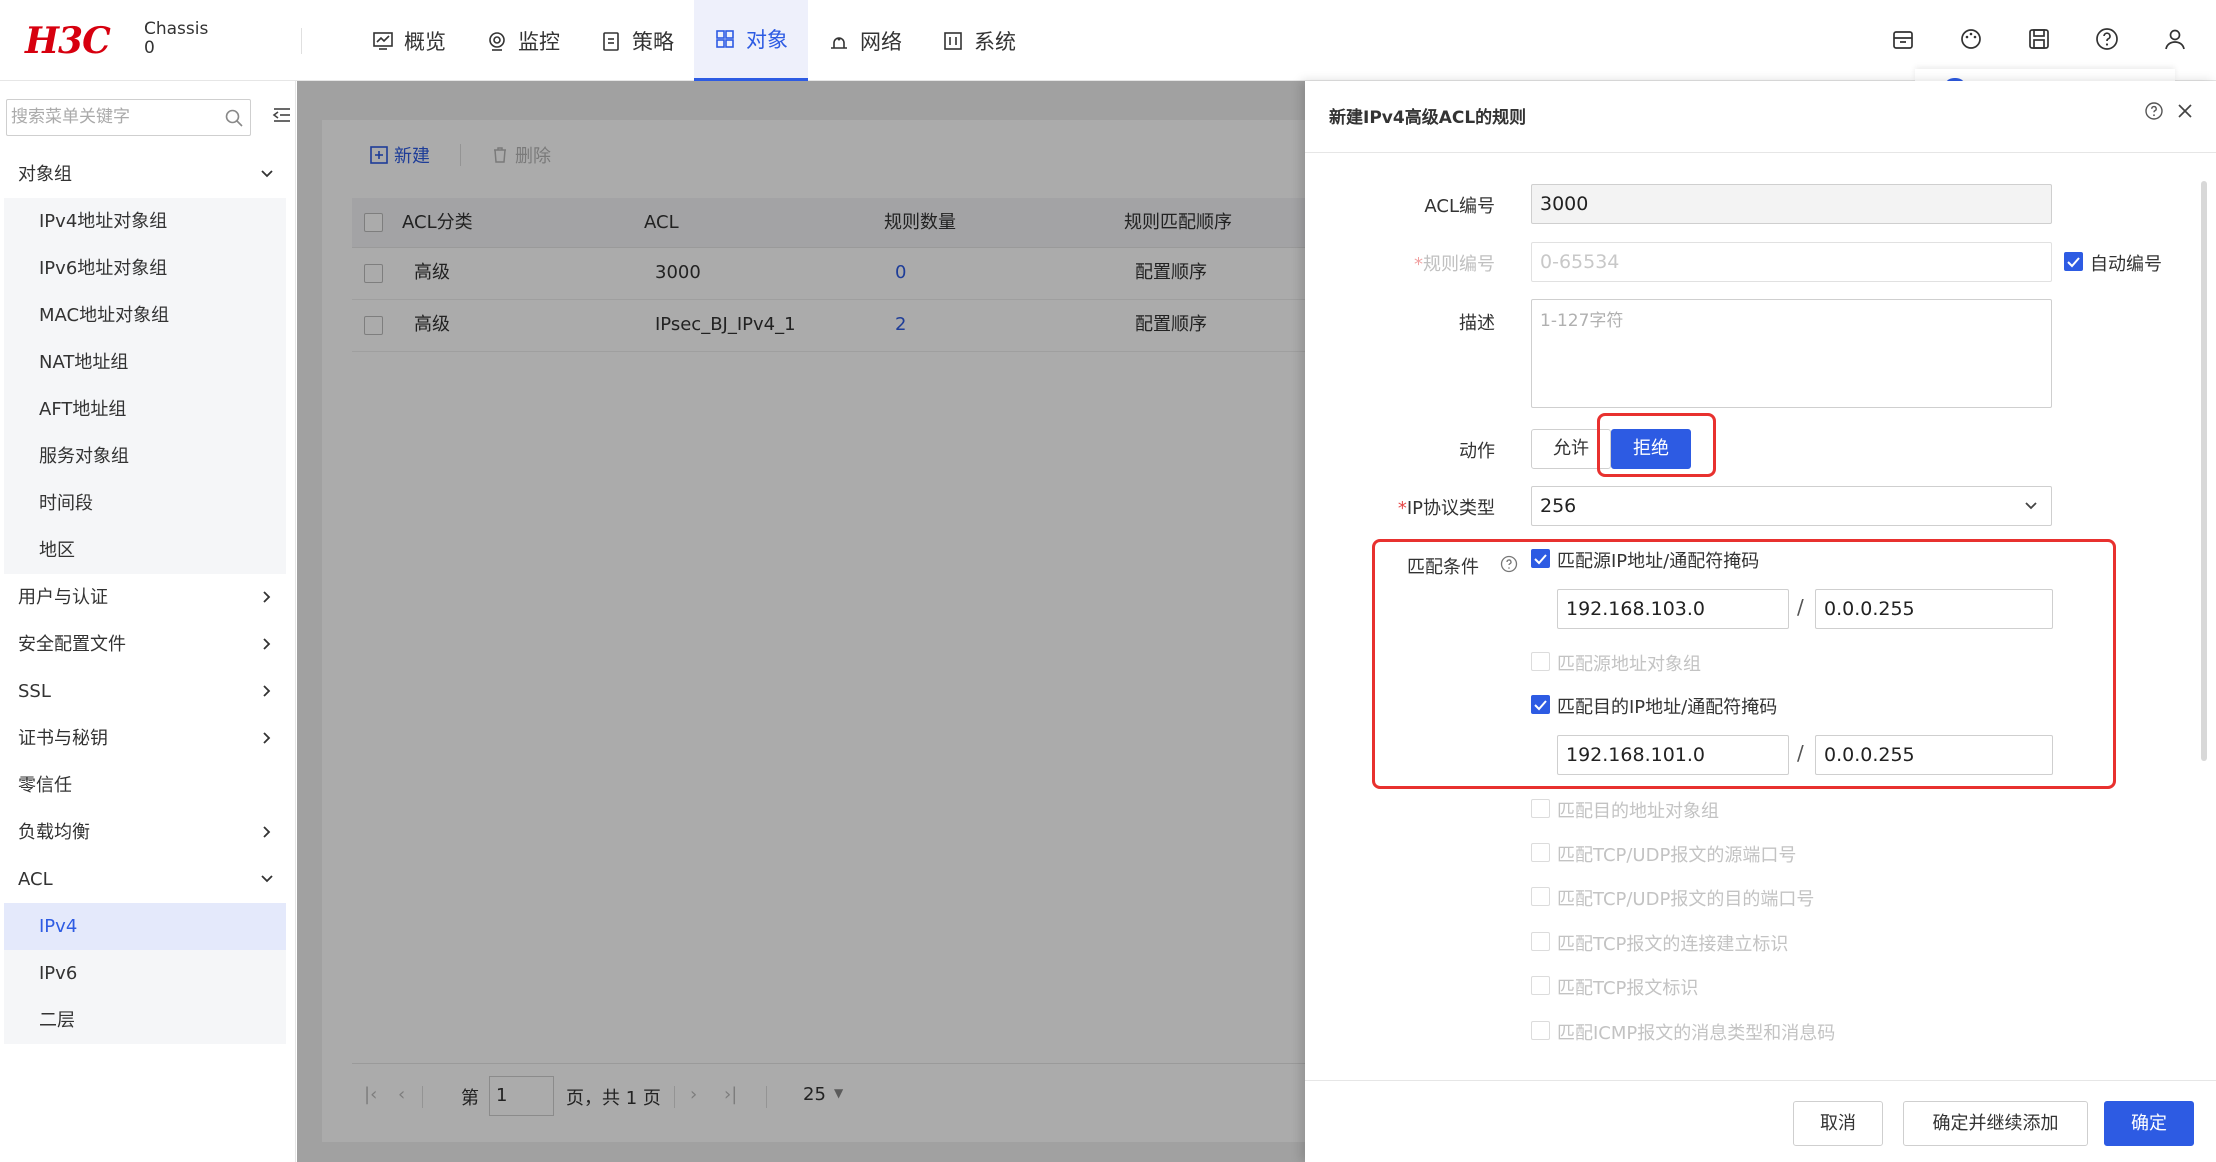 The image size is (2216, 1162). What do you see at coordinates (1628, 988) in the screenshot?
I see `option-label: 匹配TCP报文标识` at bounding box center [1628, 988].